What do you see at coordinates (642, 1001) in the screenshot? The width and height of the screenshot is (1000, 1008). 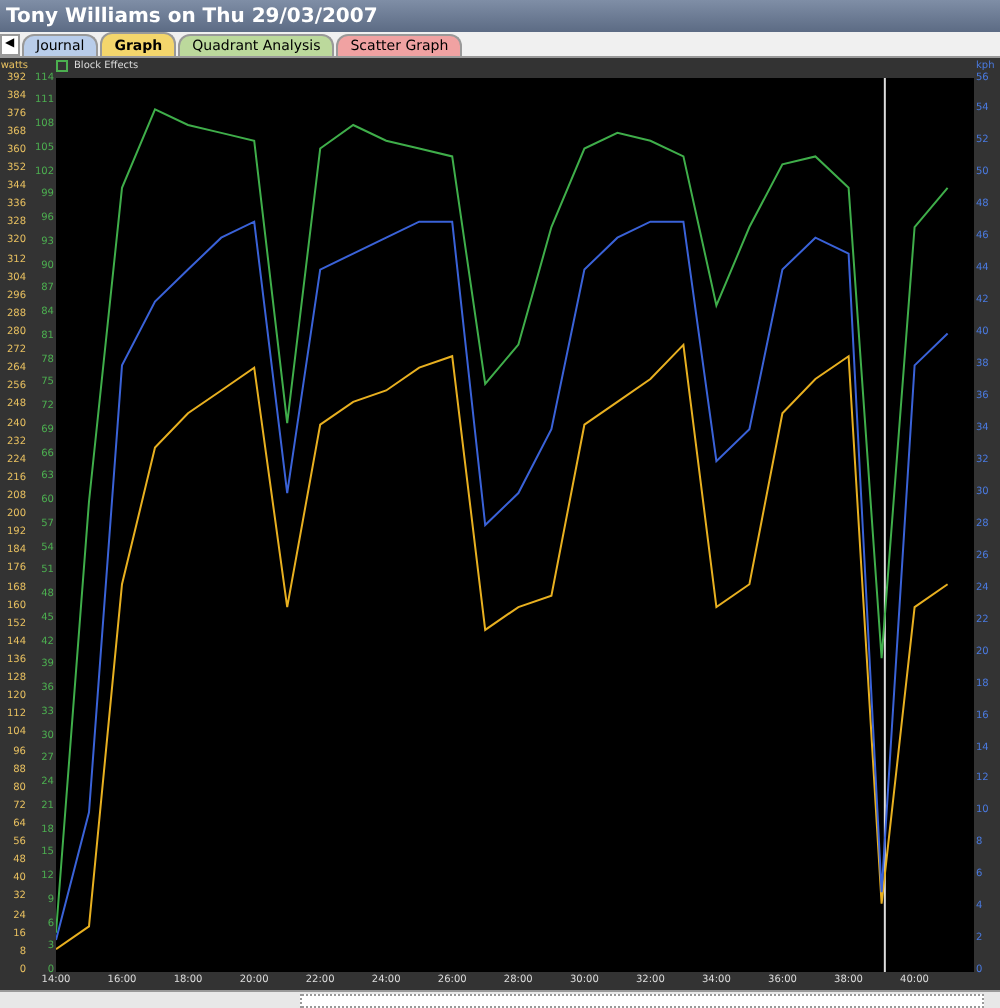 I see `scrollbar-thumb` at bounding box center [642, 1001].